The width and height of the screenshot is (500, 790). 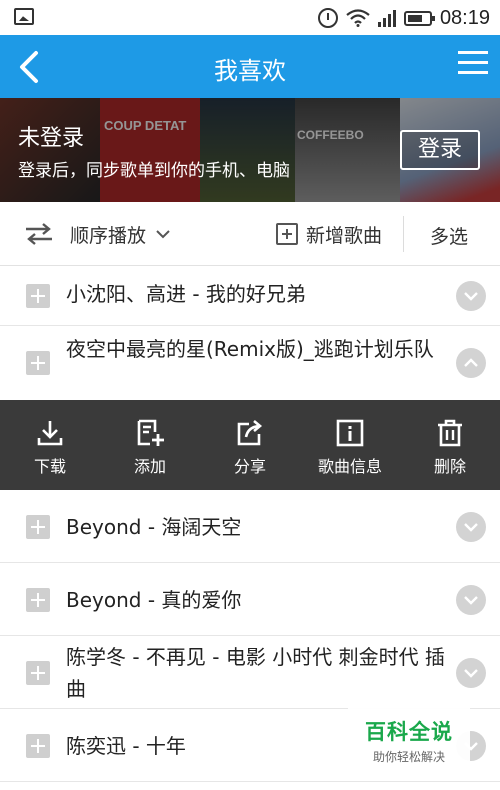 I want to click on watermark-logo: 百科全说 助你轻松解决, so click(x=409, y=739).